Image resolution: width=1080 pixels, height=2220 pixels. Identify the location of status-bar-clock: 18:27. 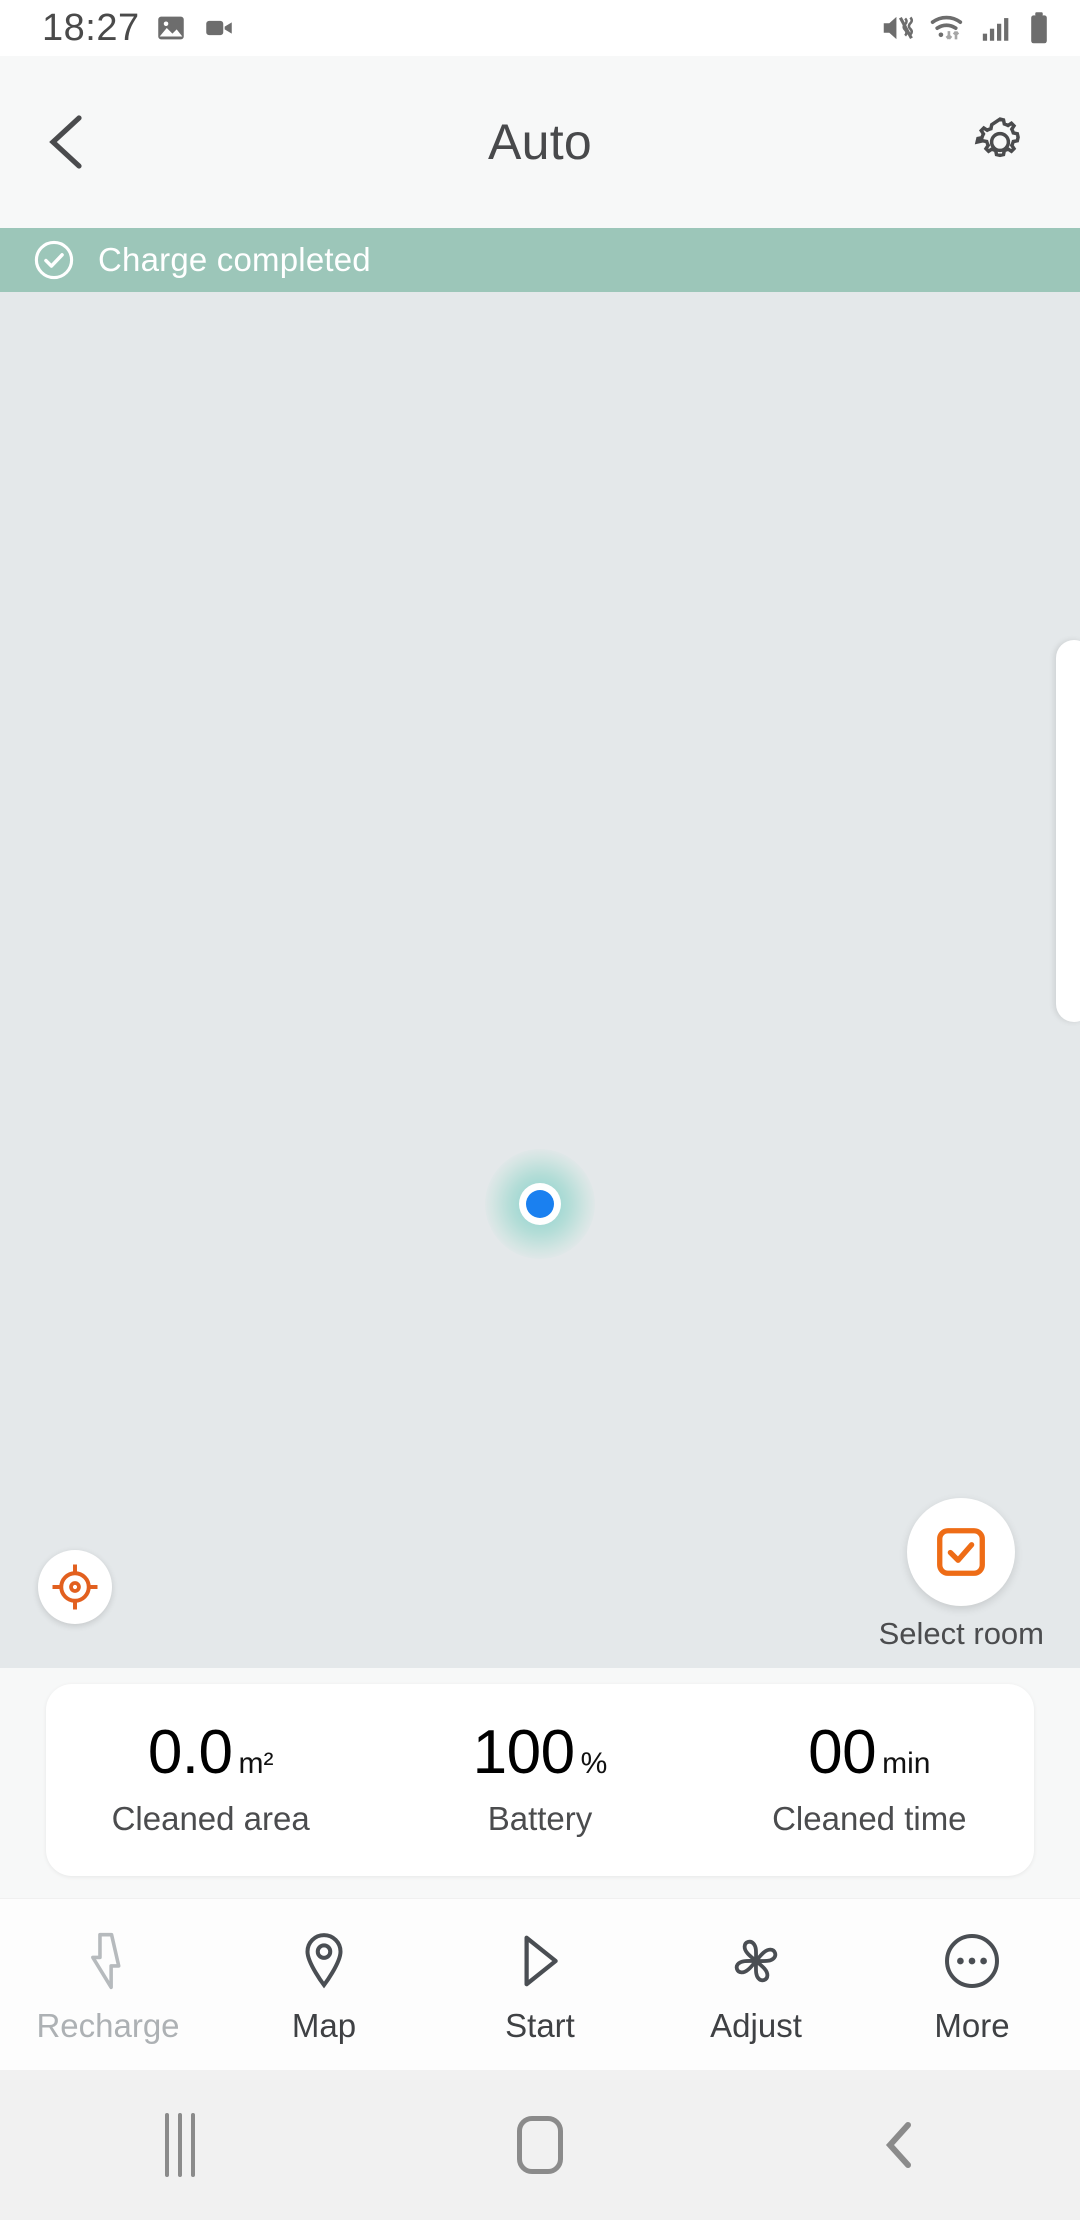
(91, 27).